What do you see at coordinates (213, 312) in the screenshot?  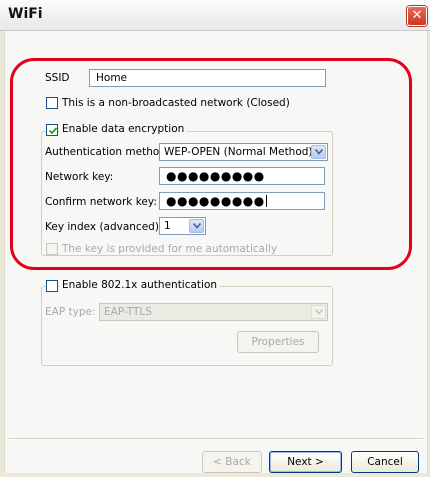 I see `eap-type-select: EAP-TTLS` at bounding box center [213, 312].